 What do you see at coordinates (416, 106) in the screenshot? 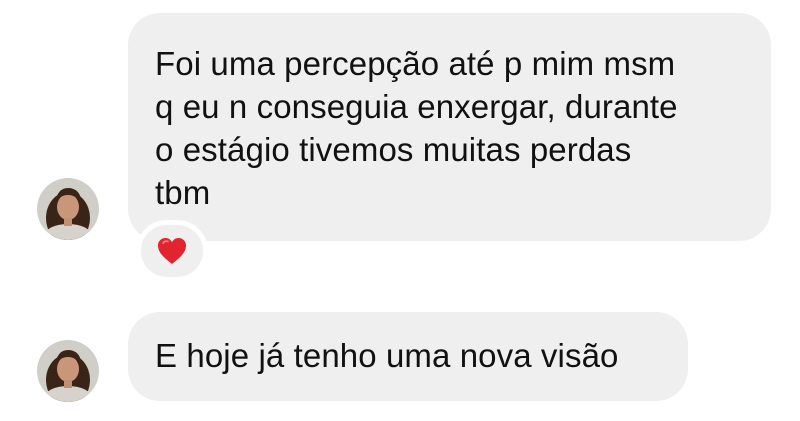
I see `message-text-line: q eu n conseguia enxergar, durante` at bounding box center [416, 106].